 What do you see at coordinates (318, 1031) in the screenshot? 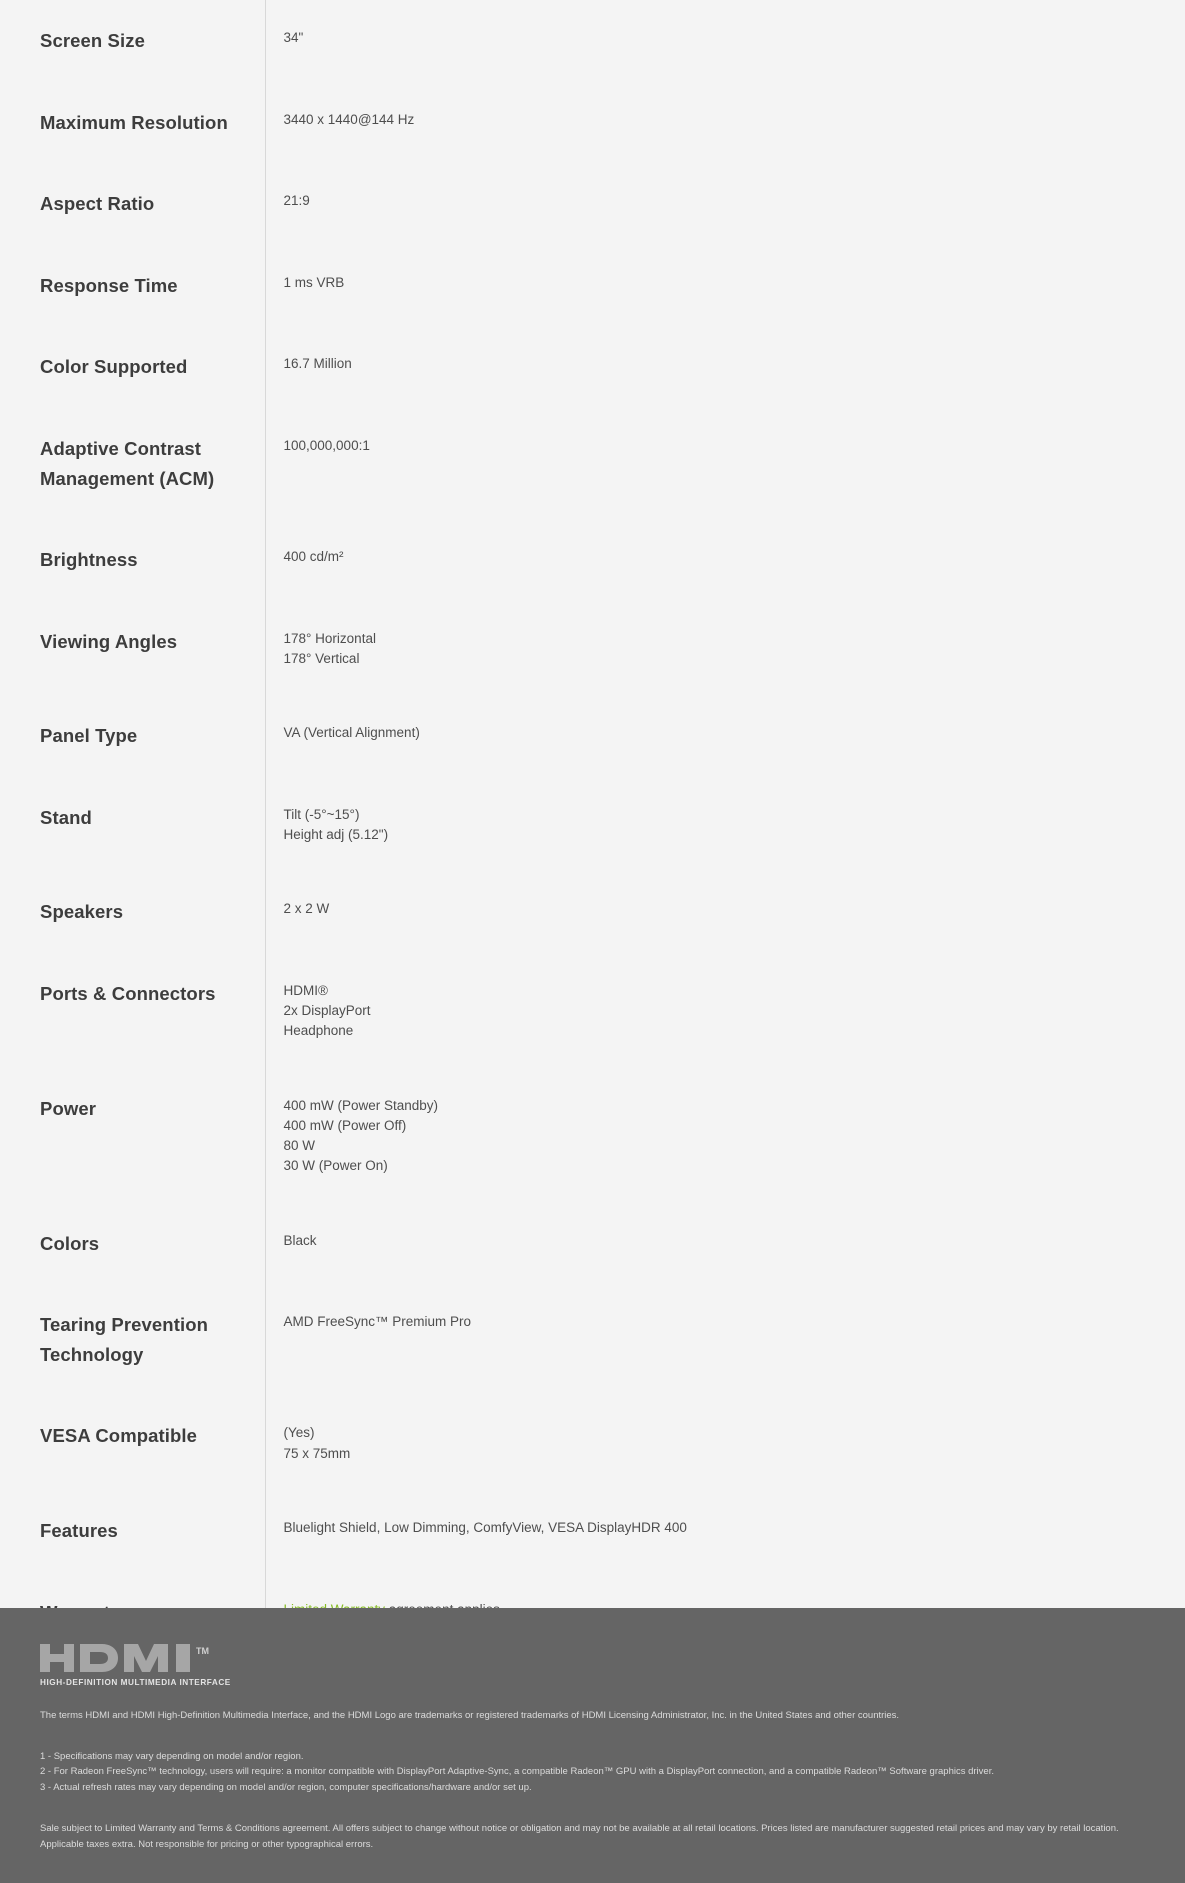
I see `spec-value-line: Headphone` at bounding box center [318, 1031].